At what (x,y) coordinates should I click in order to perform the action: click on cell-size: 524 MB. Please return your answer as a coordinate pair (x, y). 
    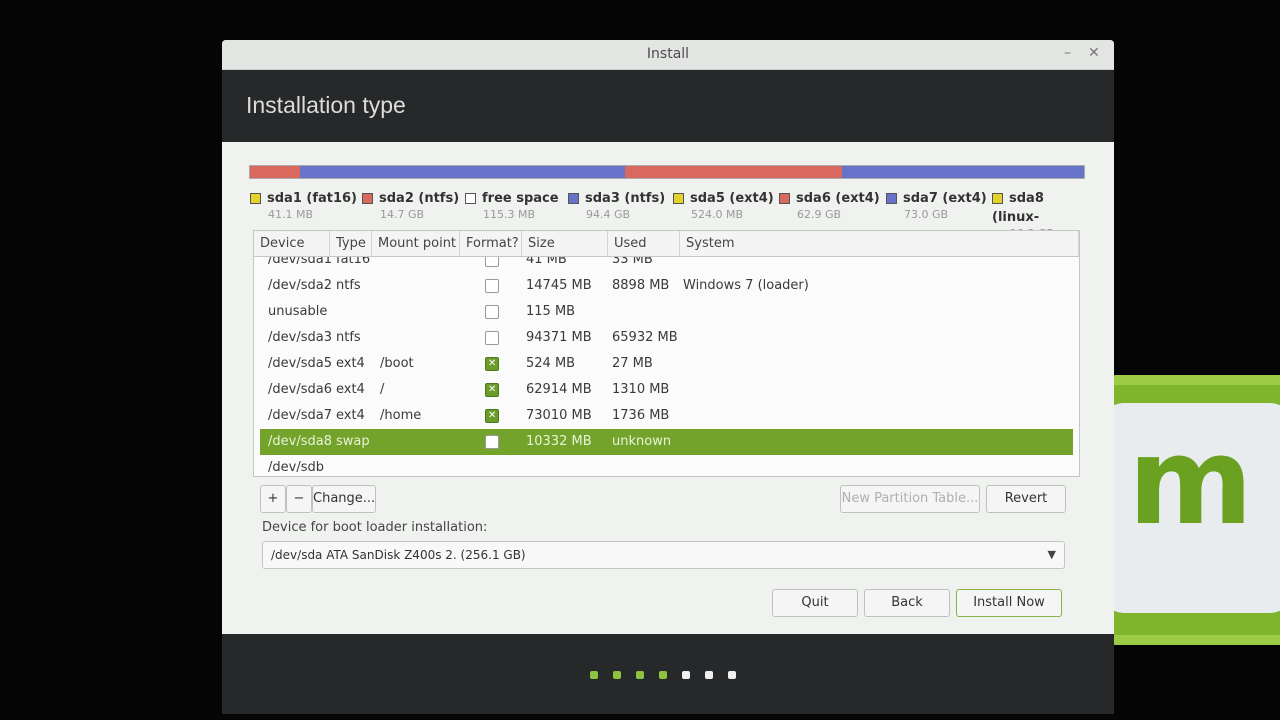
    Looking at the image, I should click on (551, 363).